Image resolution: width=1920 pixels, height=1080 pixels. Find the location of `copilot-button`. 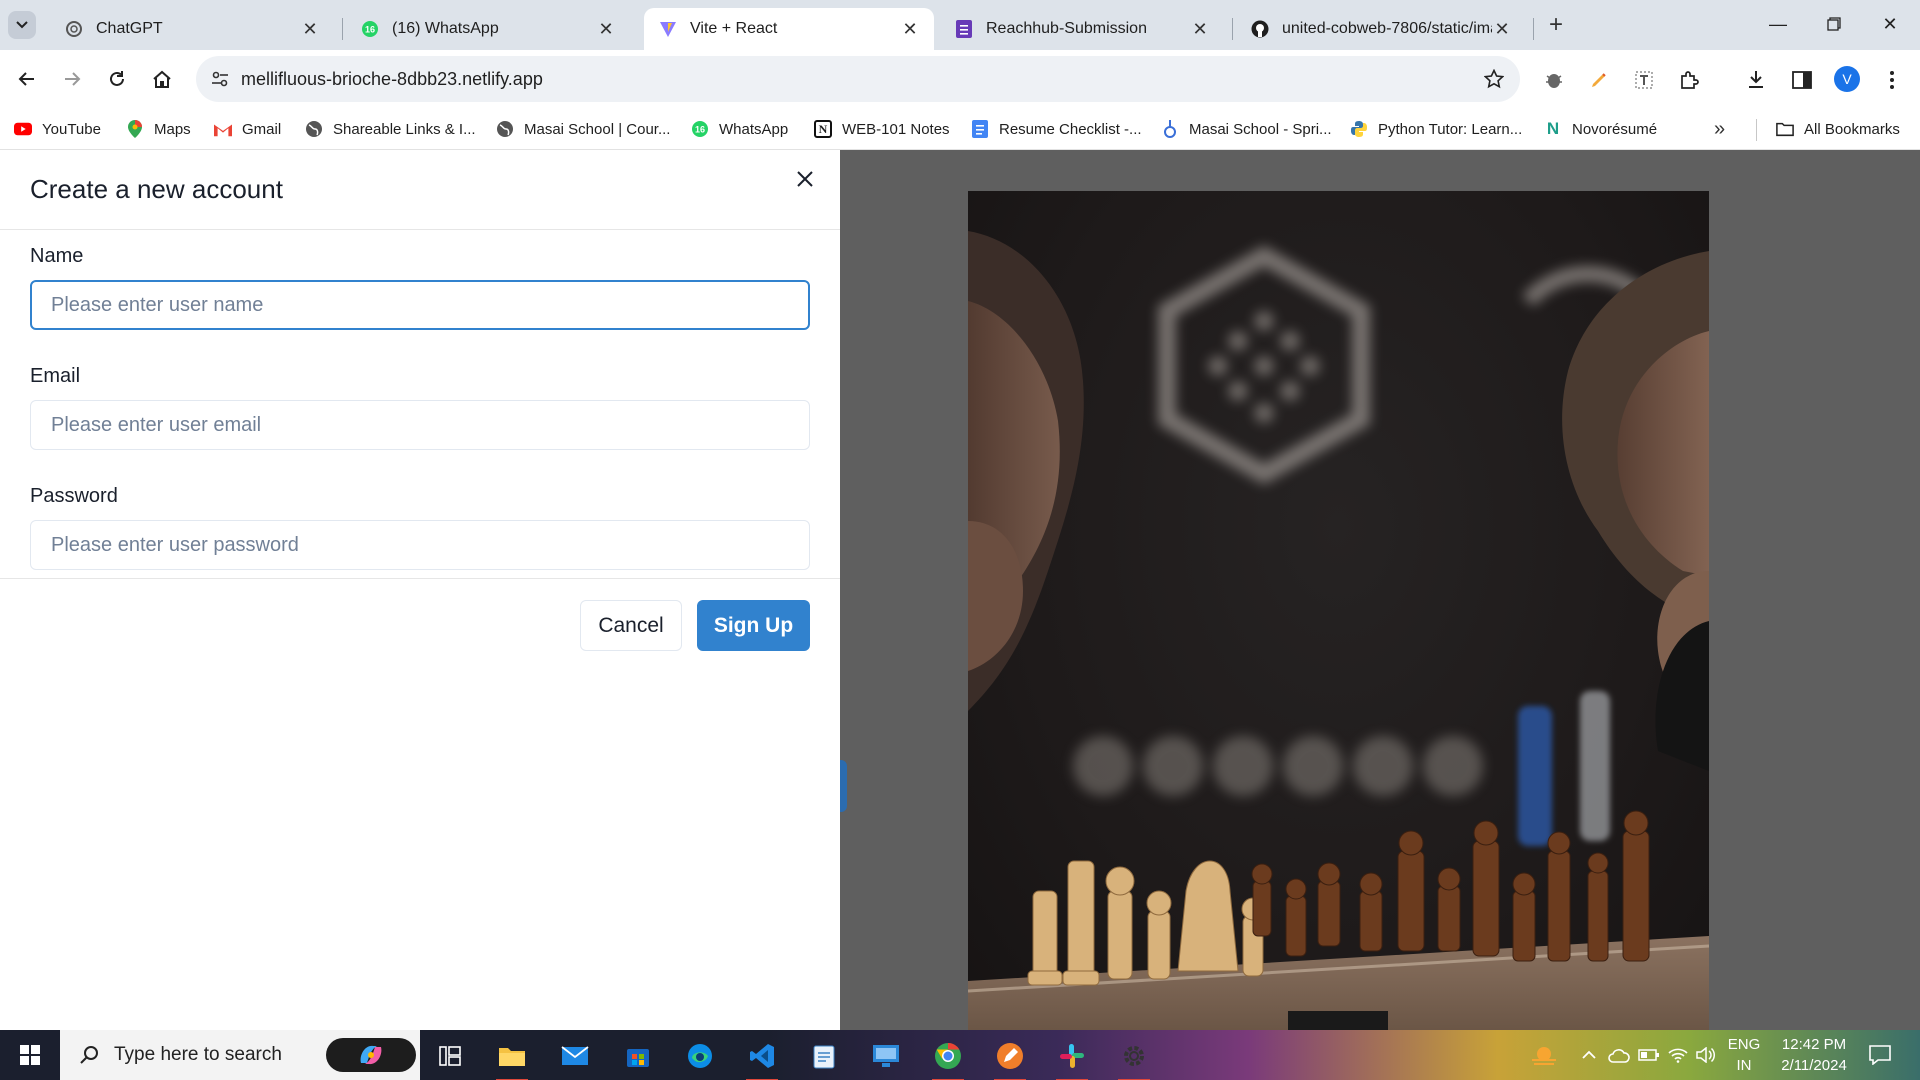

copilot-button is located at coordinates (371, 1055).